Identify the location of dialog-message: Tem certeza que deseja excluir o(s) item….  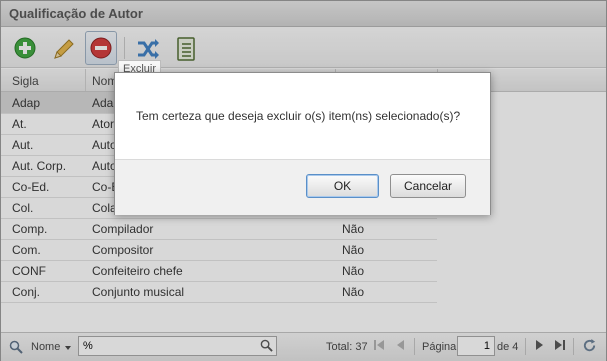
(298, 116).